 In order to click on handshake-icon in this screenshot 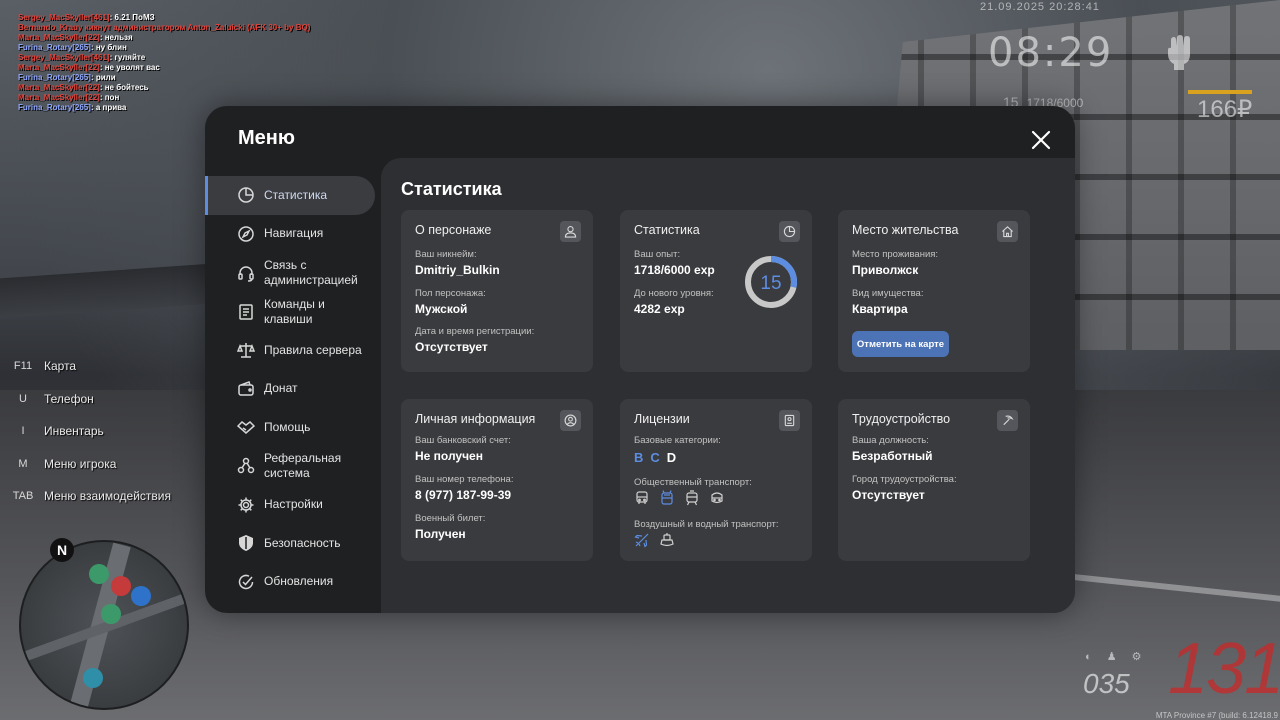, I will do `click(246, 427)`.